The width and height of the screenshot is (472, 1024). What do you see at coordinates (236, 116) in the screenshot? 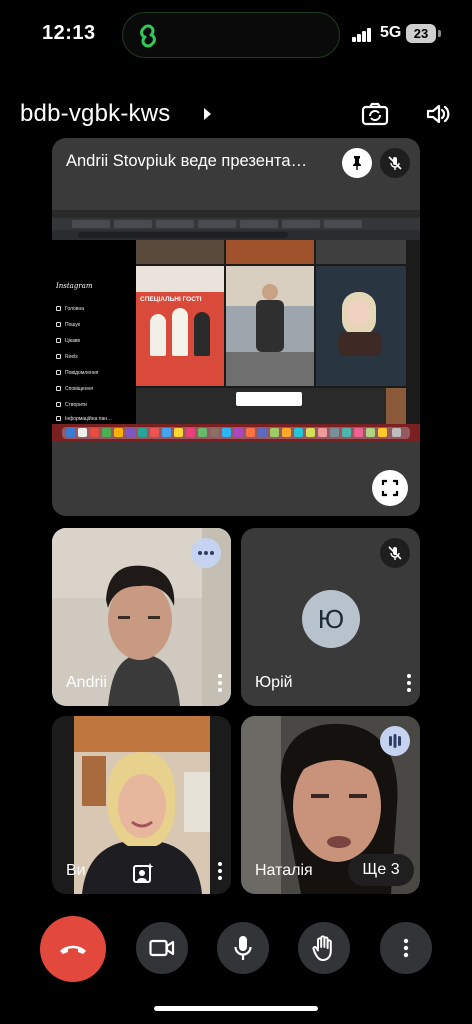
I see `meeting-header: bdb-vgbk-kws` at bounding box center [236, 116].